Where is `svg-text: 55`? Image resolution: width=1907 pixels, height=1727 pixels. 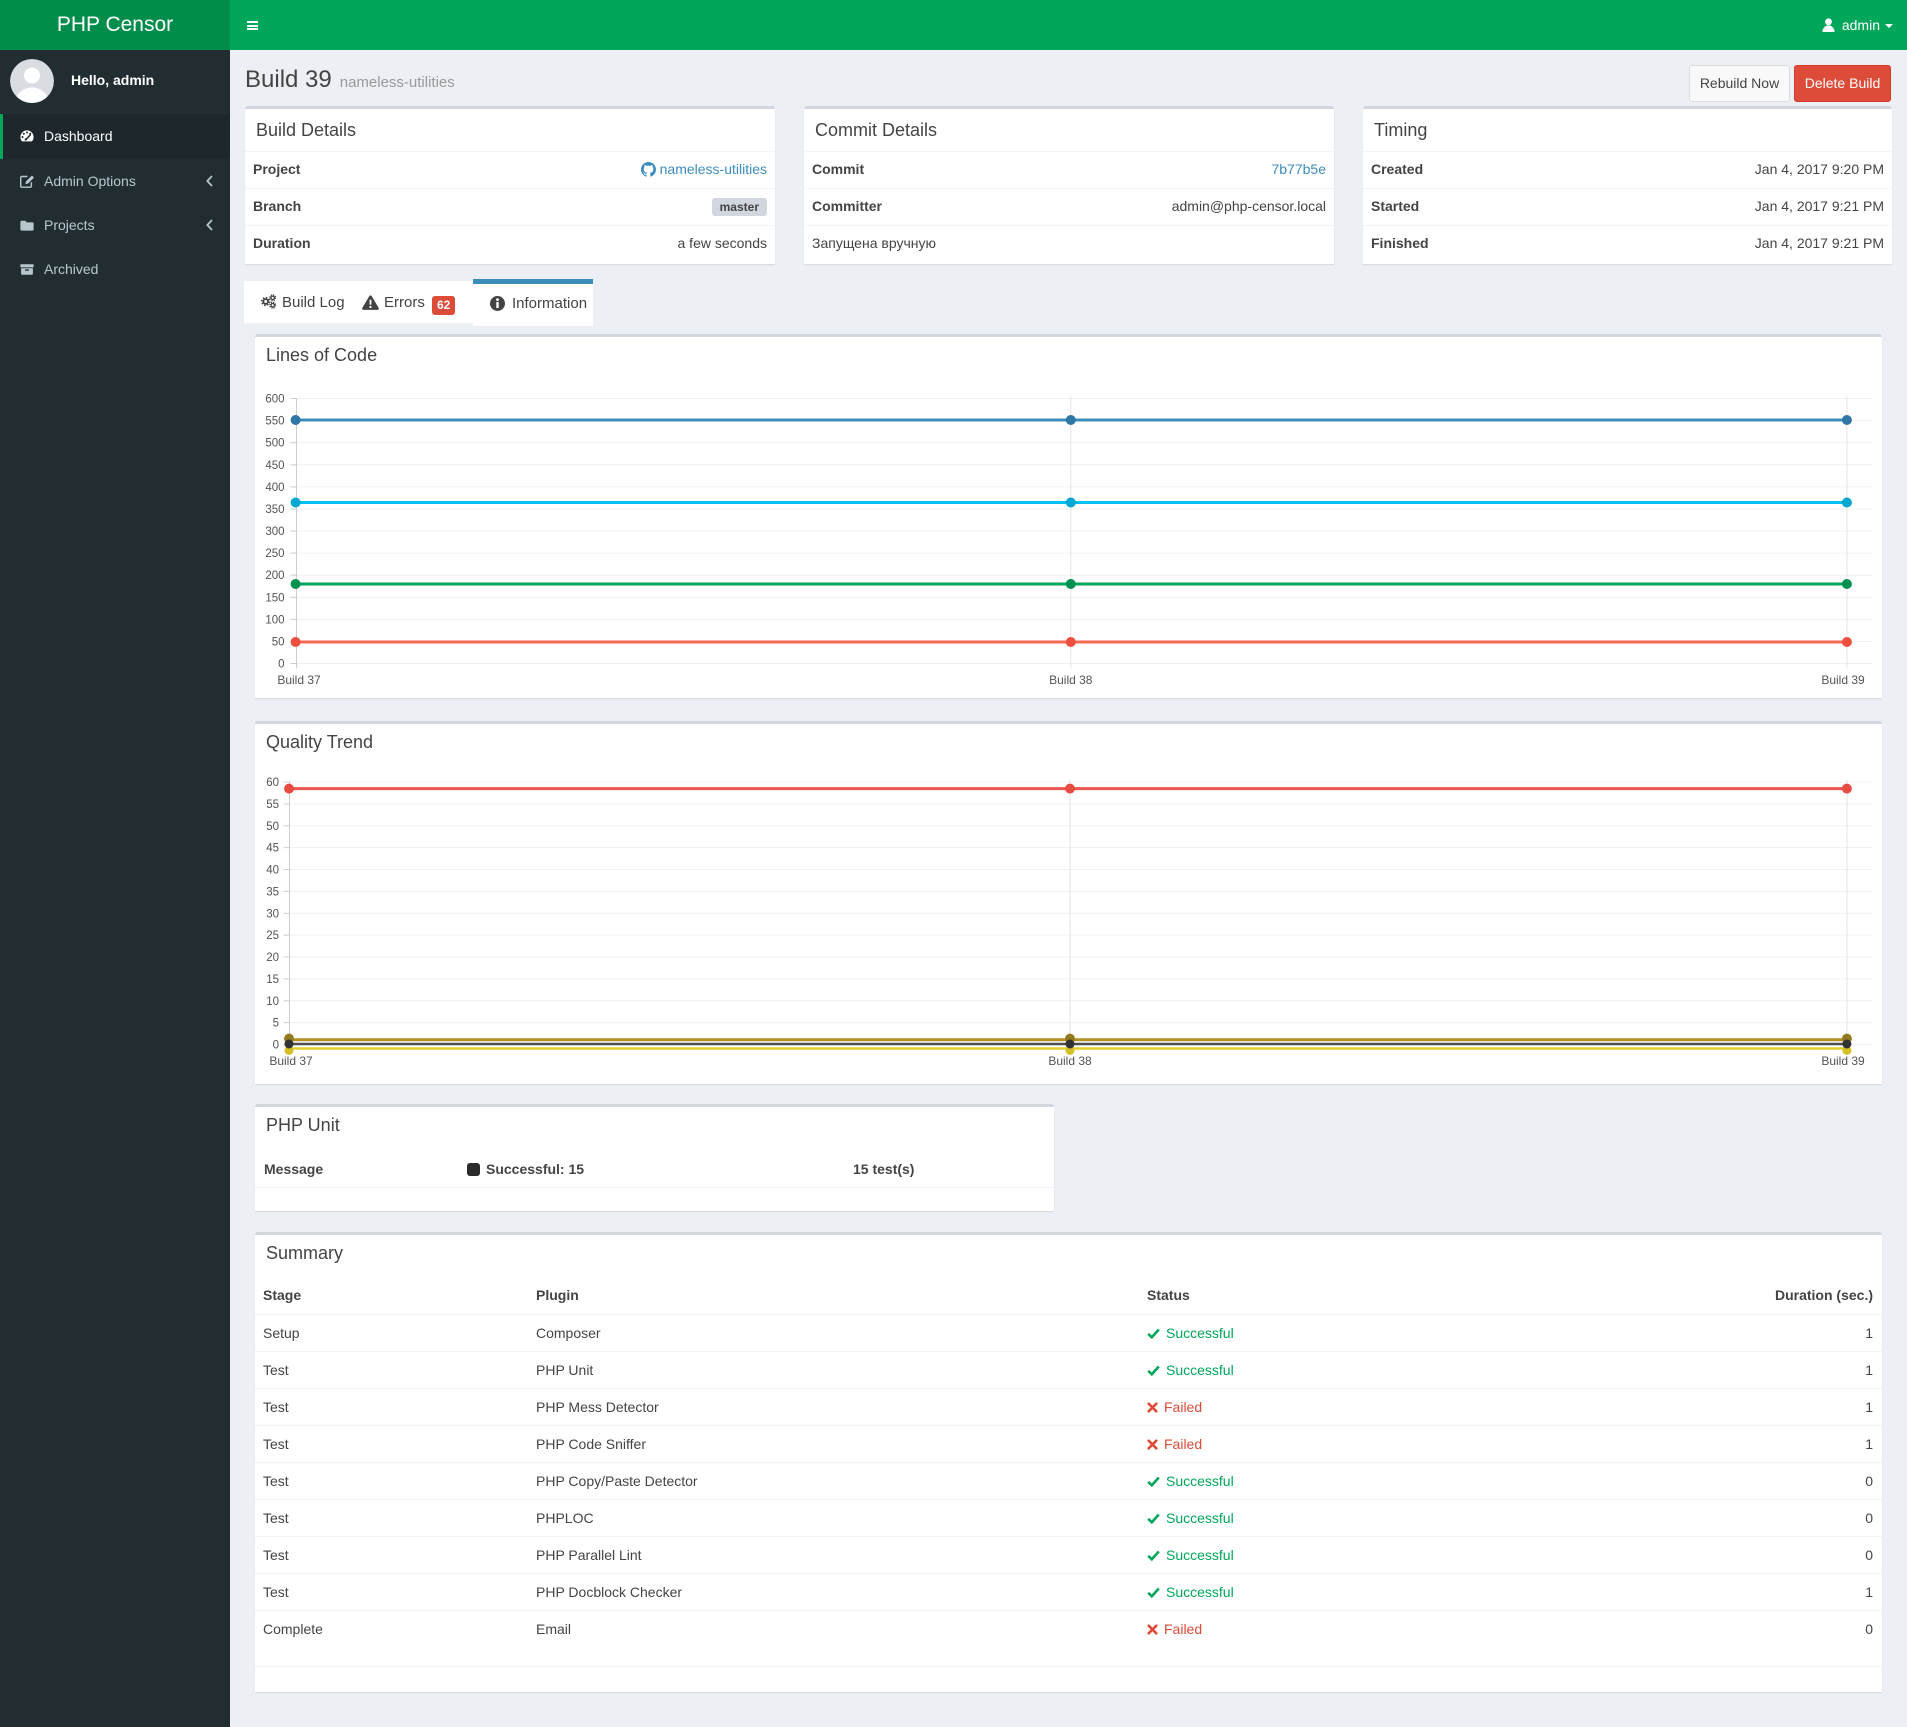
svg-text: 55 is located at coordinates (272, 805).